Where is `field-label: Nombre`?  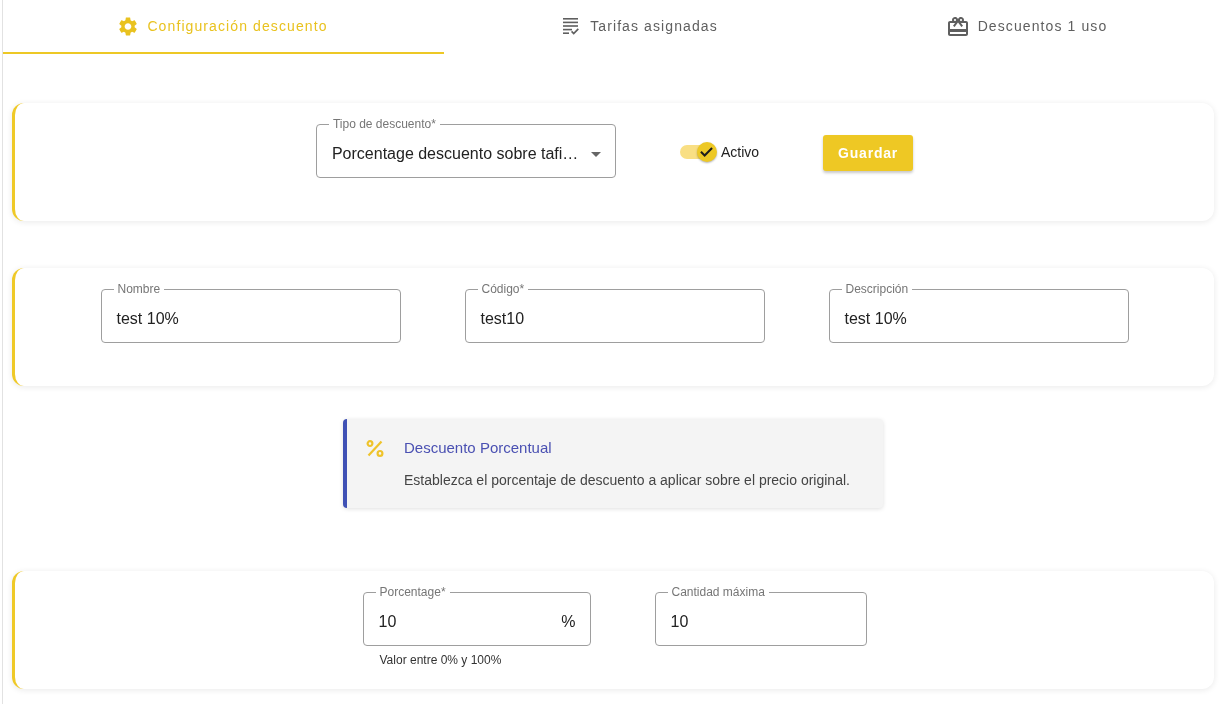 field-label: Nombre is located at coordinates (139, 289).